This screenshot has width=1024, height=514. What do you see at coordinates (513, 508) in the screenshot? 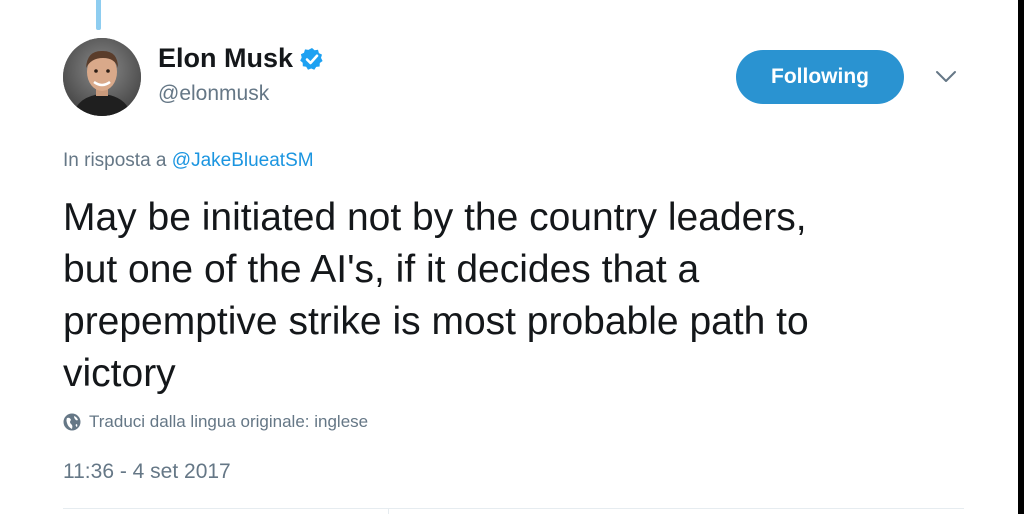
I see `divider` at bounding box center [513, 508].